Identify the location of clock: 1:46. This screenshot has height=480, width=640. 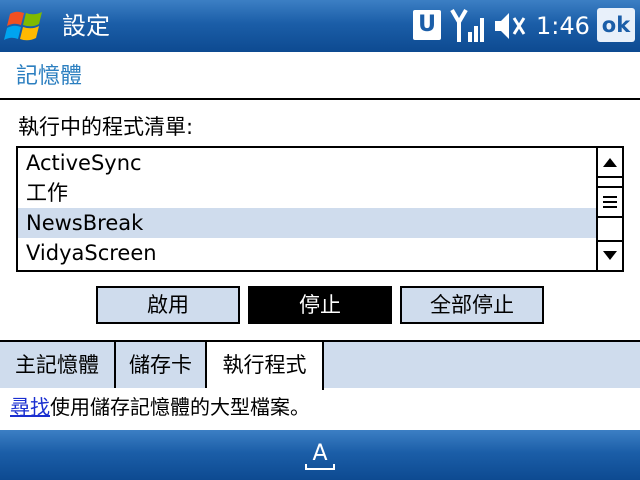
(563, 26).